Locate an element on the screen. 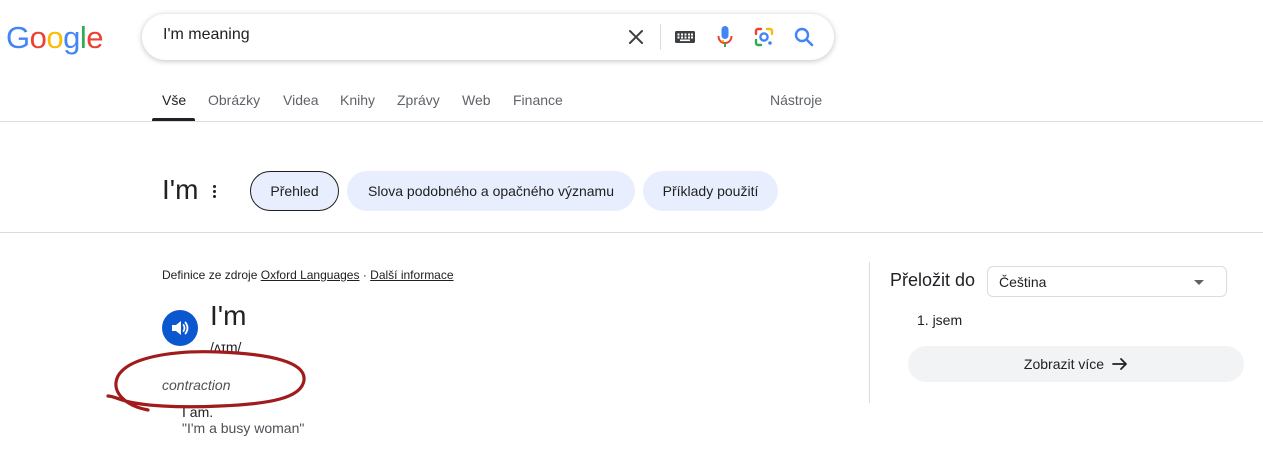 This screenshot has height=455, width=1263. language-select-value: Čeština is located at coordinates (1023, 282).